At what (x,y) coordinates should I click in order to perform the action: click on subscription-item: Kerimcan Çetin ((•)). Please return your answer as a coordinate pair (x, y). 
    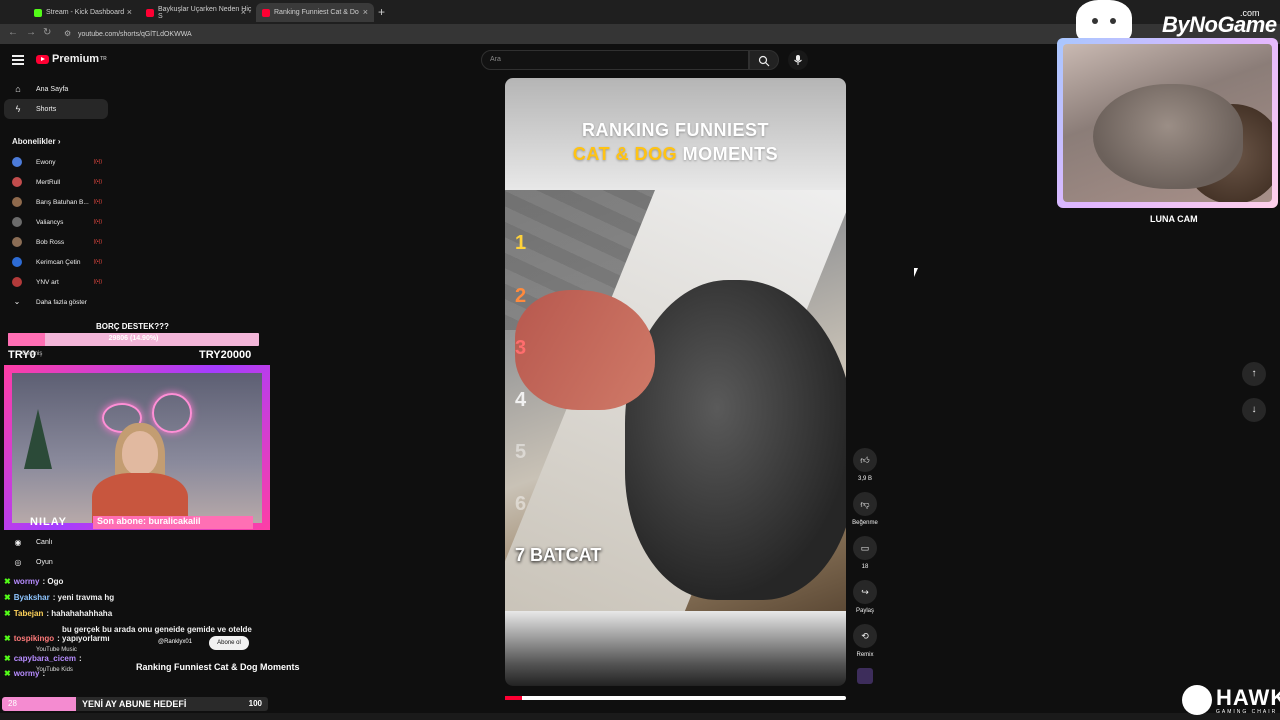
    Looking at the image, I should click on (58, 262).